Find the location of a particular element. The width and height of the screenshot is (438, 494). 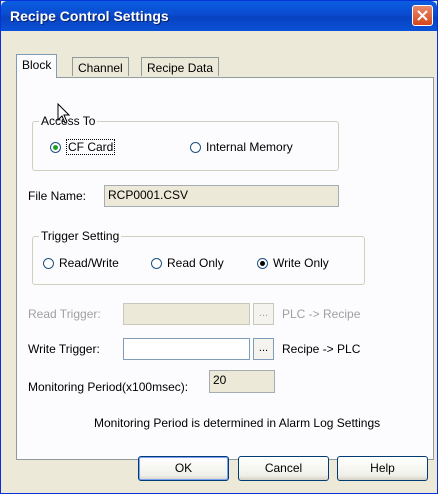

access-to-group: Access To CF Card Internal Memory is located at coordinates (185, 142).